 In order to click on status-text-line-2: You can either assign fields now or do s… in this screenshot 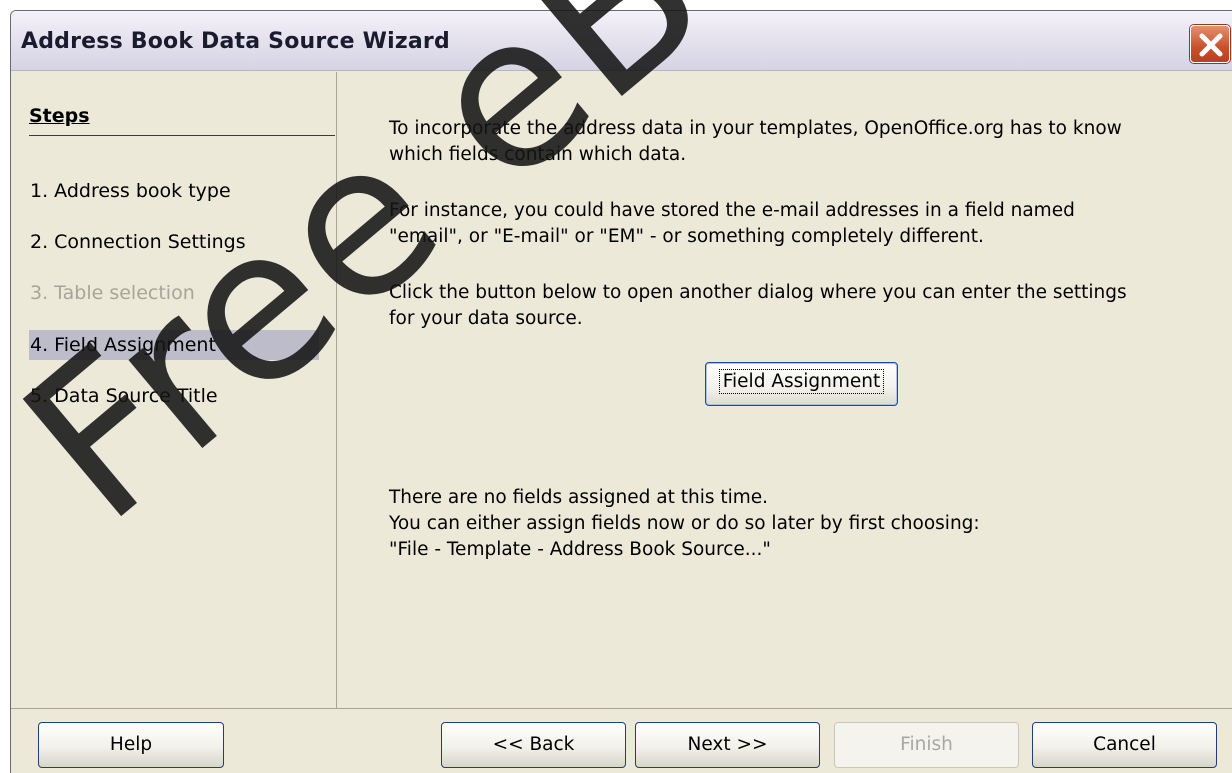, I will do `click(684, 523)`.